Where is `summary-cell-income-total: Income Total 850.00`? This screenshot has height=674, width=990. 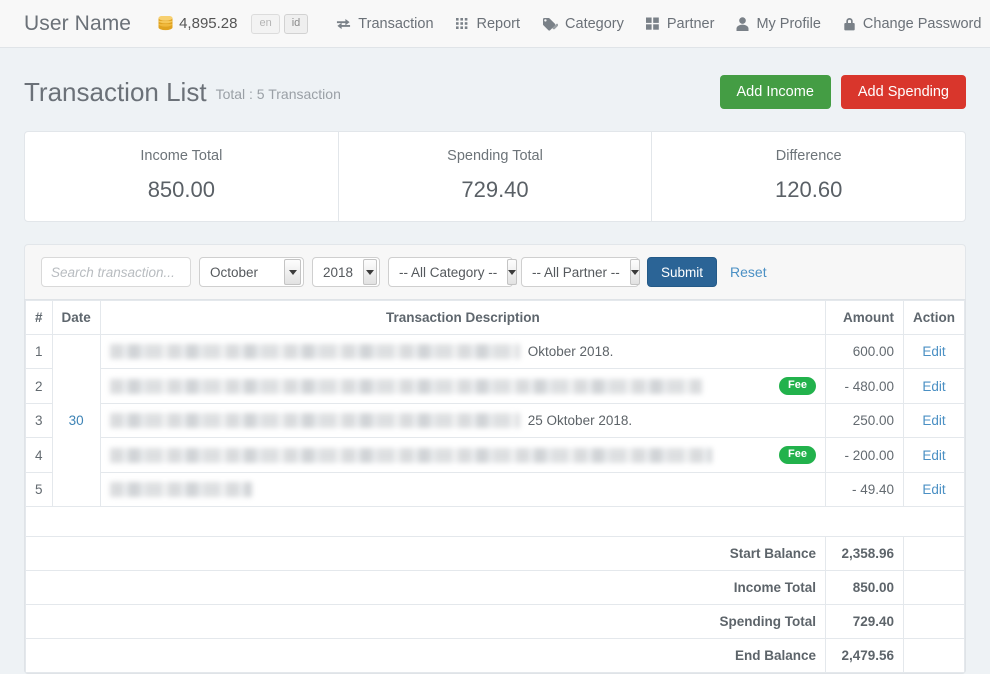 summary-cell-income-total: Income Total 850.00 is located at coordinates (182, 176).